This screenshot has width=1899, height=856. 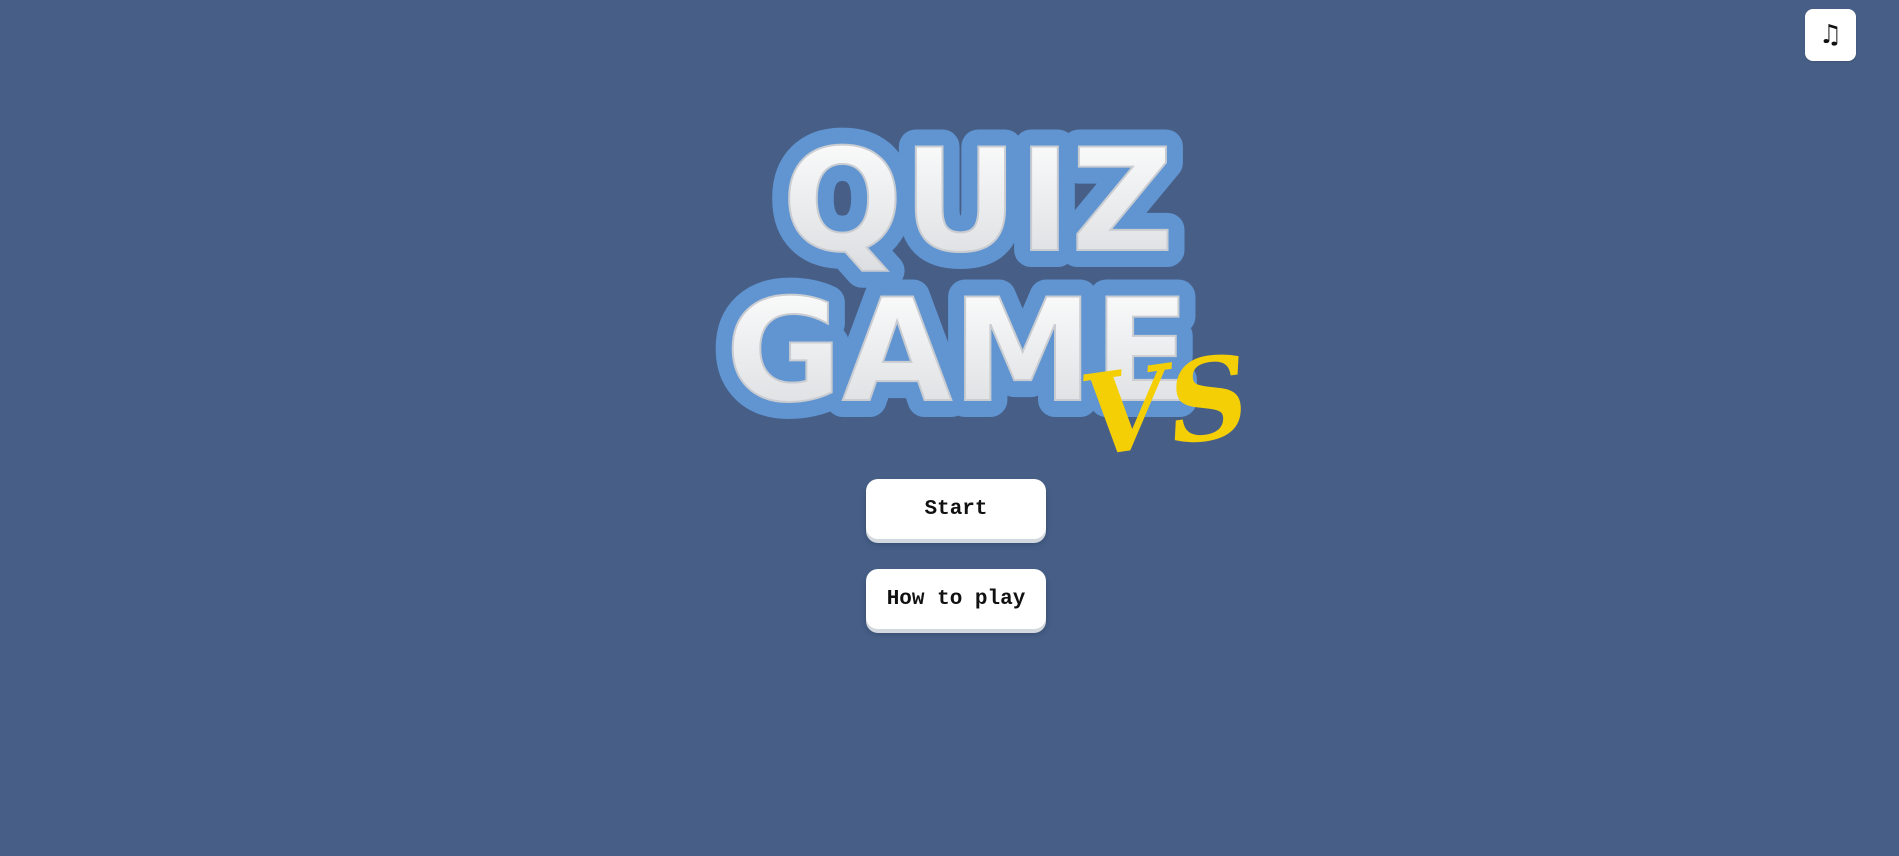 I want to click on music-toggle-button: ♫, so click(x=1830, y=35).